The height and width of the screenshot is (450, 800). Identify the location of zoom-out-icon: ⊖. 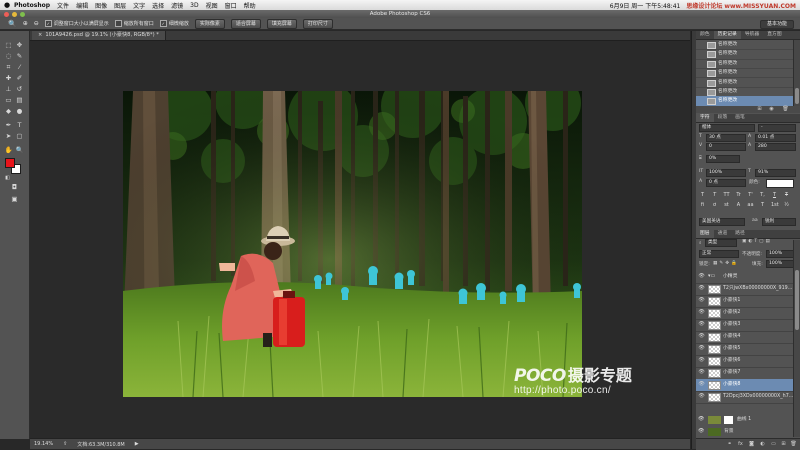
(36, 23).